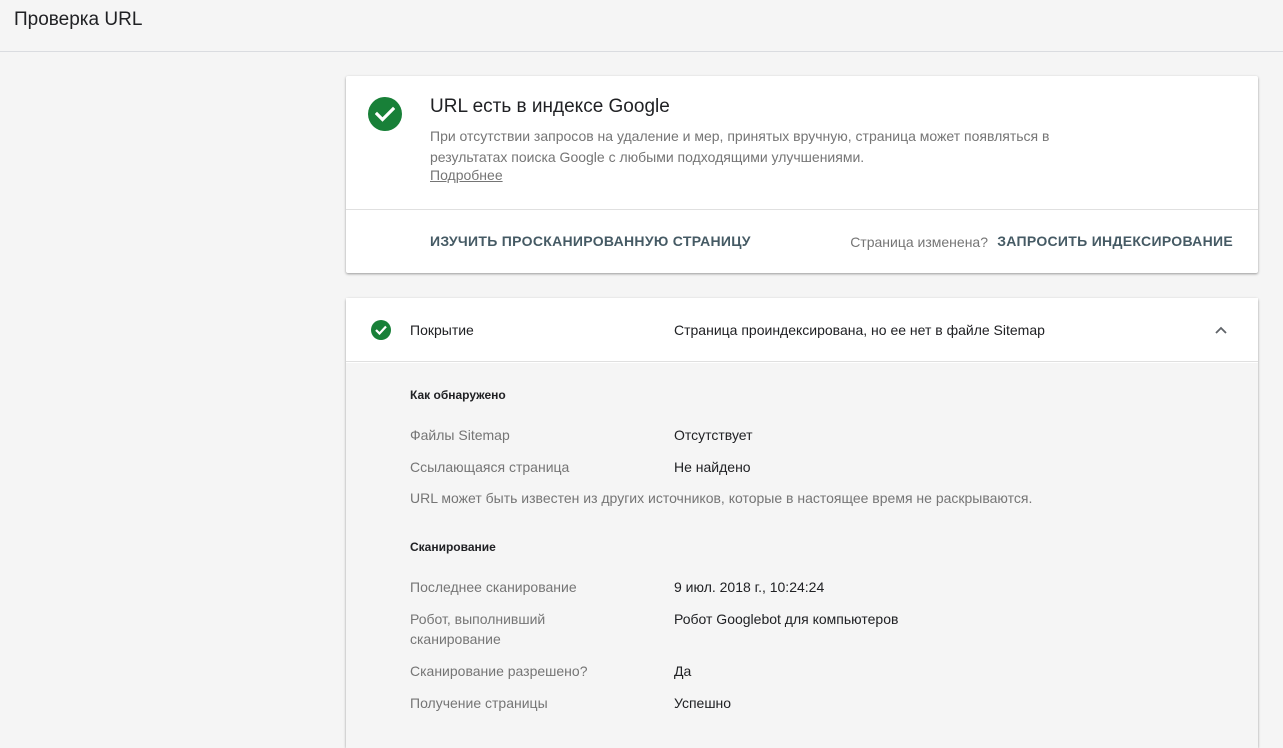 The height and width of the screenshot is (748, 1283). Describe the element at coordinates (786, 619) in the screenshot. I see `crawled-as-value: Робот Googlebot для компьютеров` at that location.